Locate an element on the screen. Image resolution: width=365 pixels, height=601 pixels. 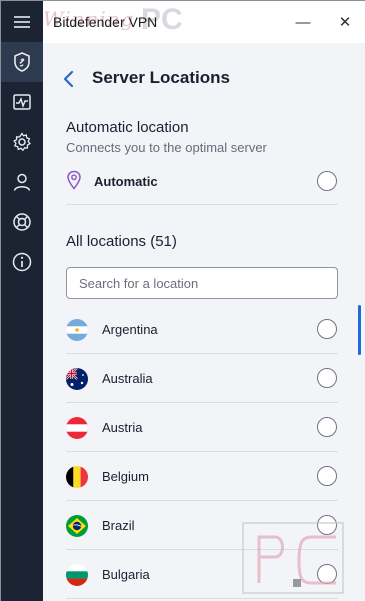
location-pin-icon is located at coordinates (74, 180).